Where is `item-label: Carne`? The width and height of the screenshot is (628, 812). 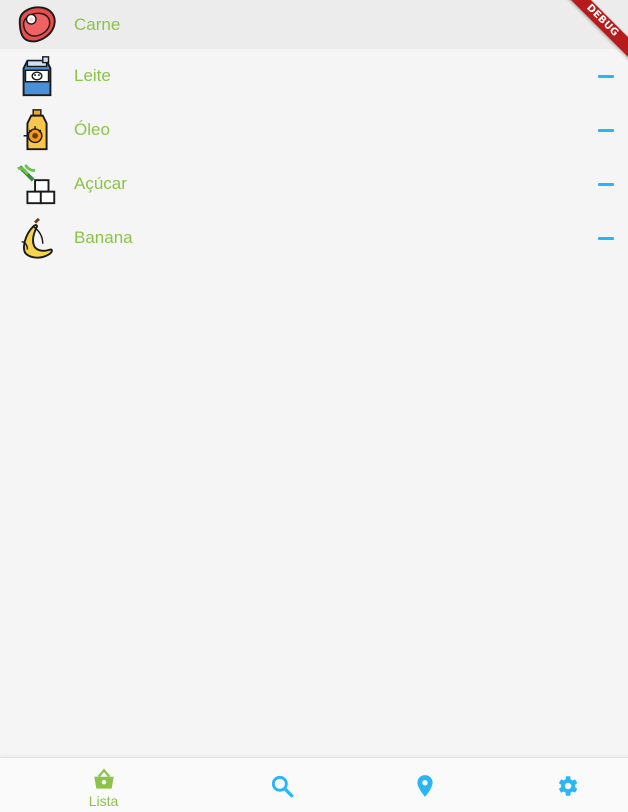
item-label: Carne is located at coordinates (97, 24).